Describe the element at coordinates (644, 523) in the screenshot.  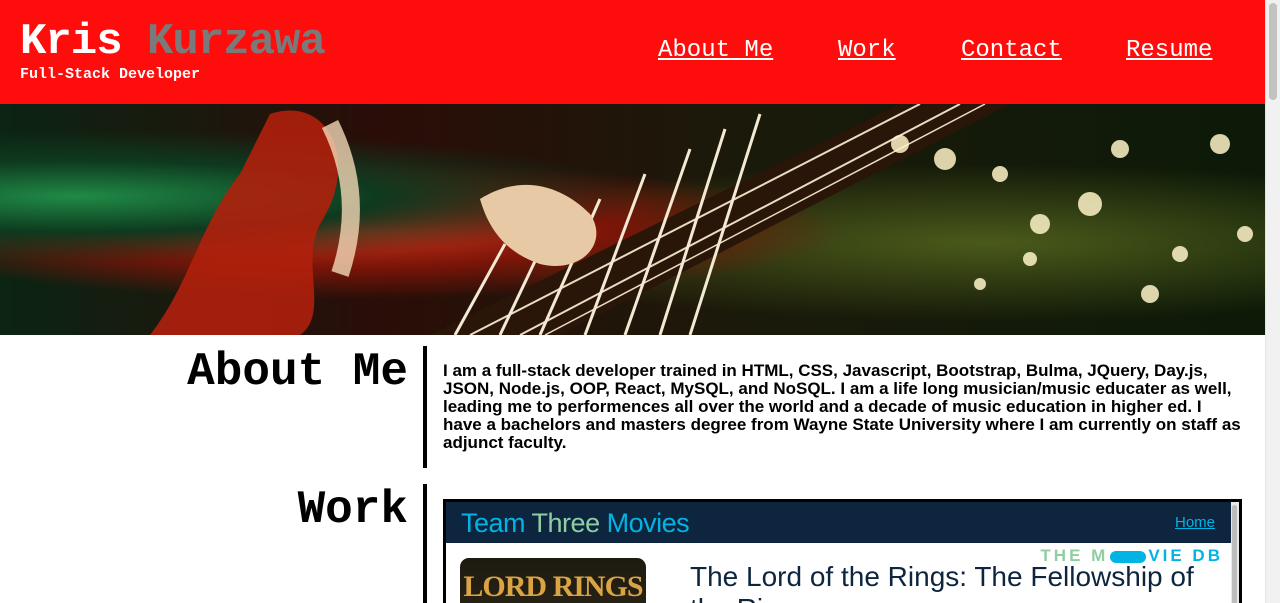
I see `project-brand-part3: Movies` at that location.